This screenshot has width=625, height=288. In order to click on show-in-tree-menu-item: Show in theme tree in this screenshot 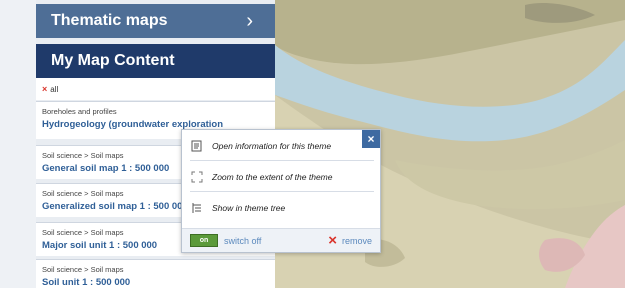, I will do `click(281, 208)`.